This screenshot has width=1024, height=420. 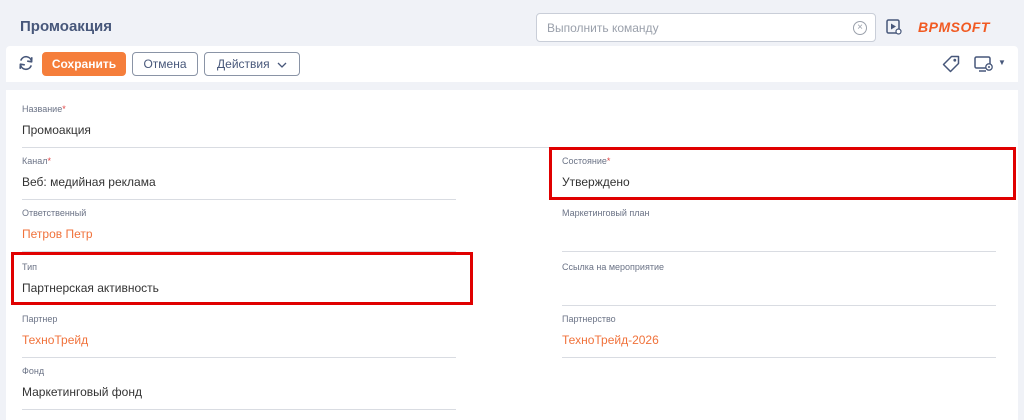 What do you see at coordinates (231, 288) in the screenshot?
I see `field-type: Тип Партнерская активность` at bounding box center [231, 288].